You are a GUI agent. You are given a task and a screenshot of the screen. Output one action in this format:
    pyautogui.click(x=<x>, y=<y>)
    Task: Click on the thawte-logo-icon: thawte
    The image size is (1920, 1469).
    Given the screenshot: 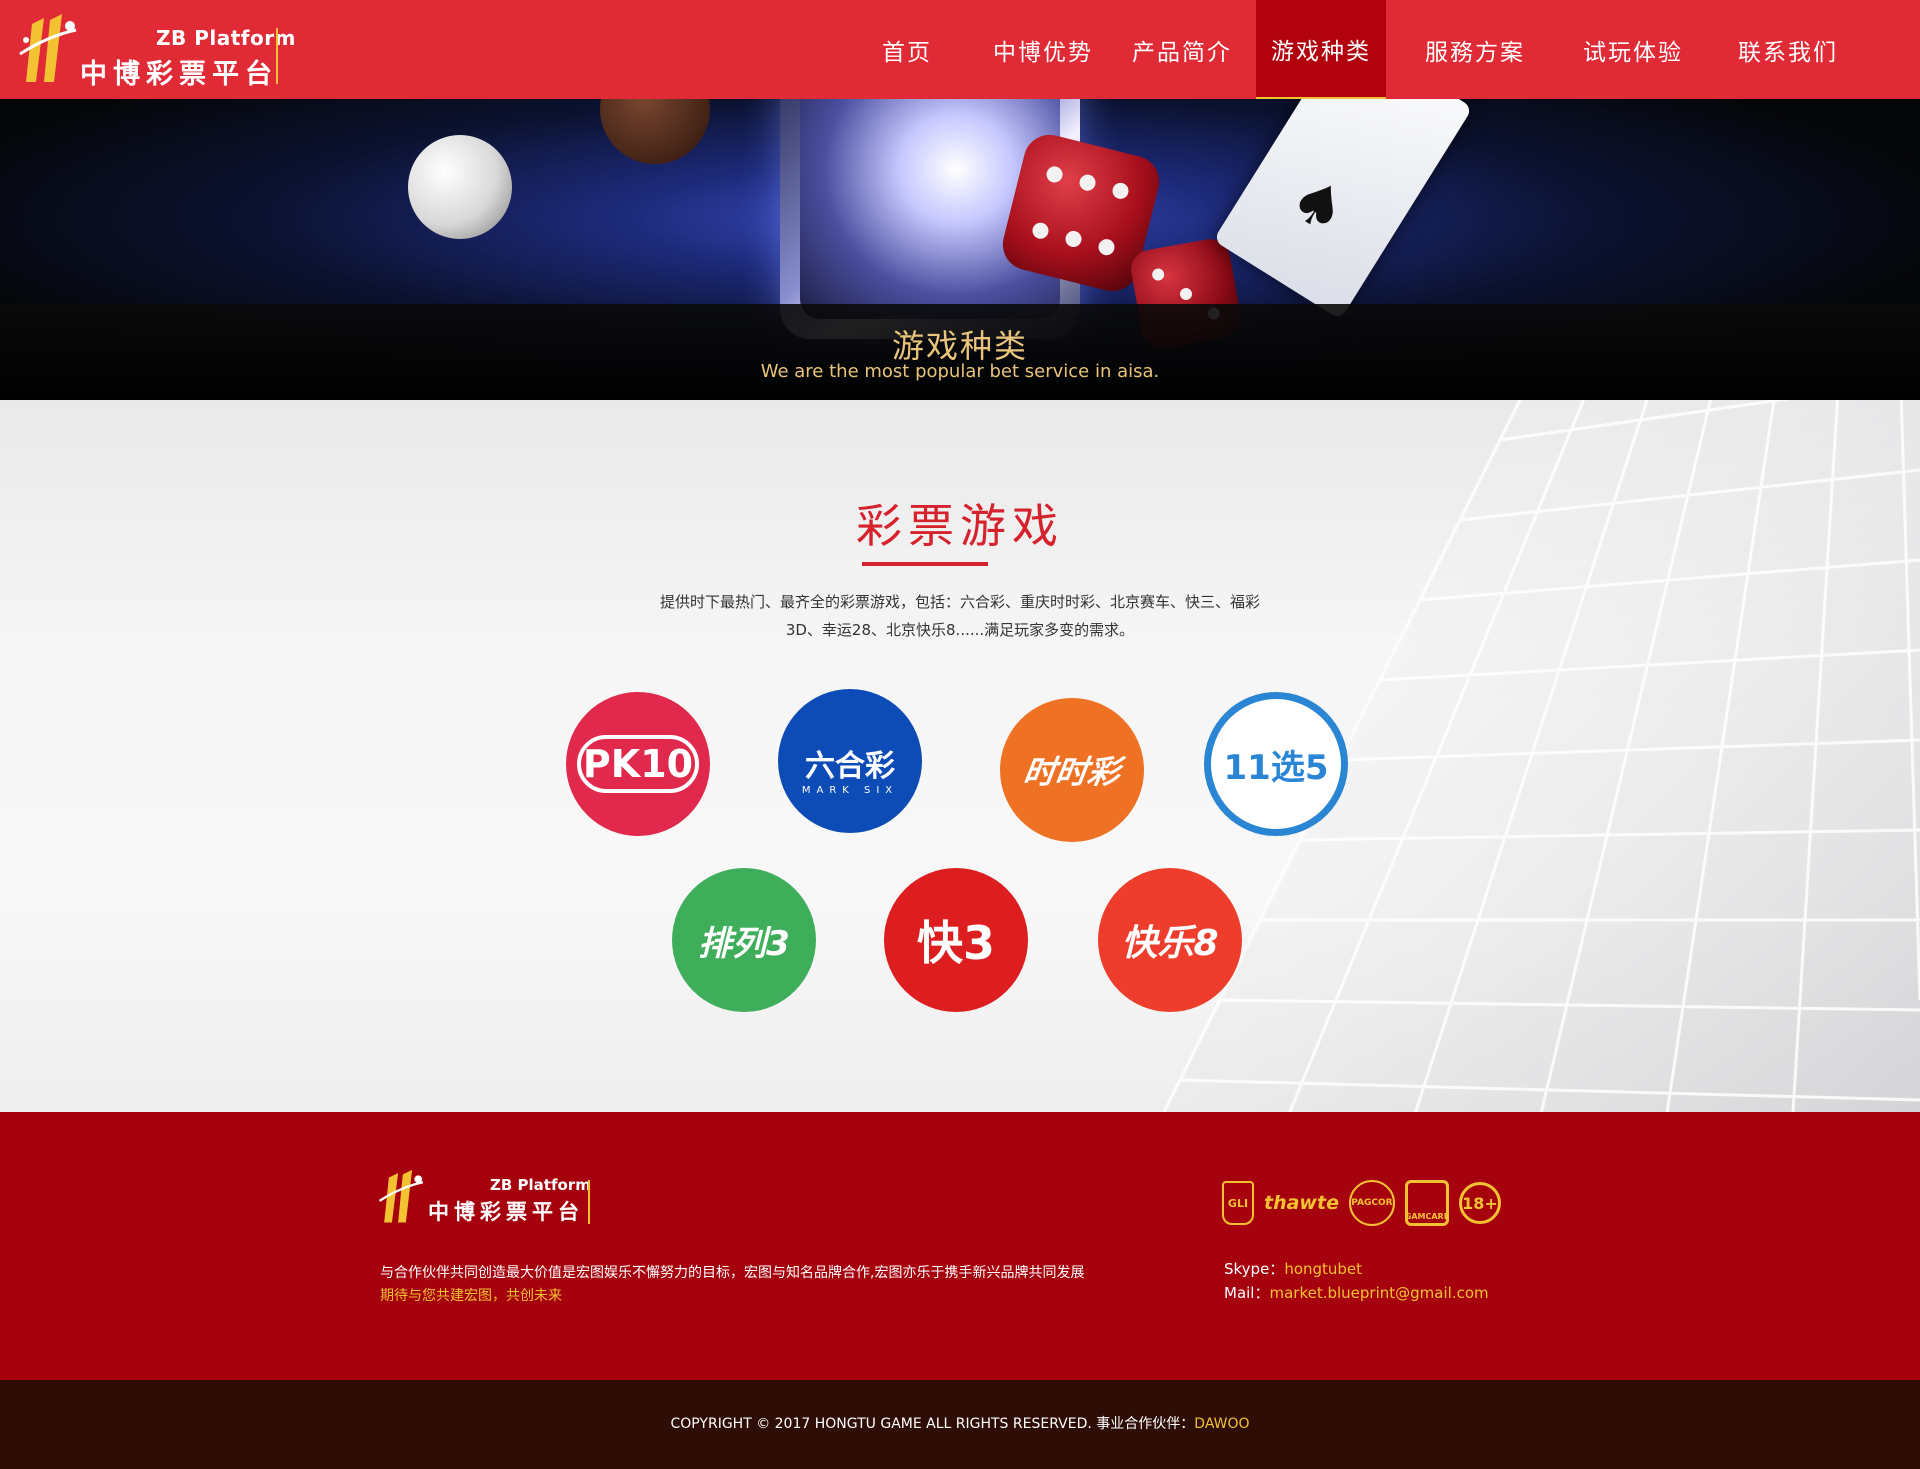 What is the action you would take?
    pyautogui.click(x=1301, y=1203)
    